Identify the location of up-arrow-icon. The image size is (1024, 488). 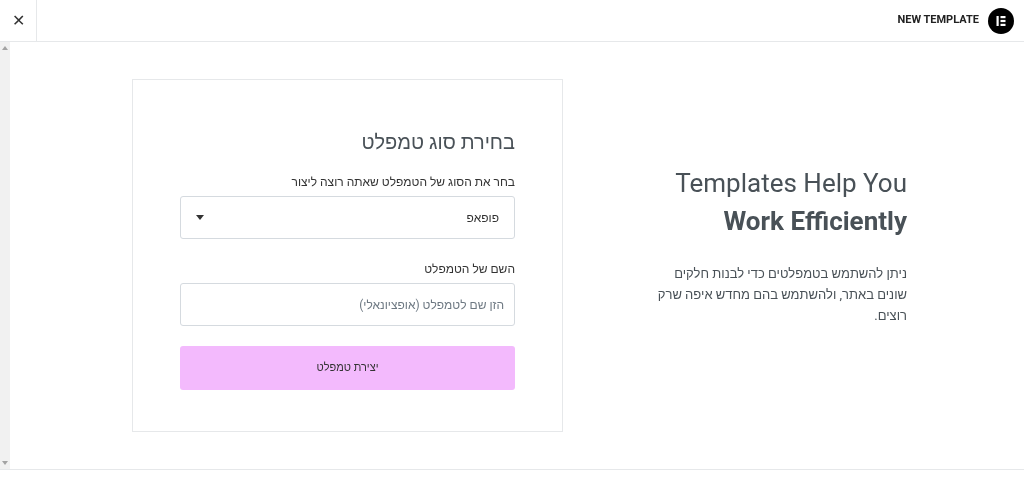
(5, 48).